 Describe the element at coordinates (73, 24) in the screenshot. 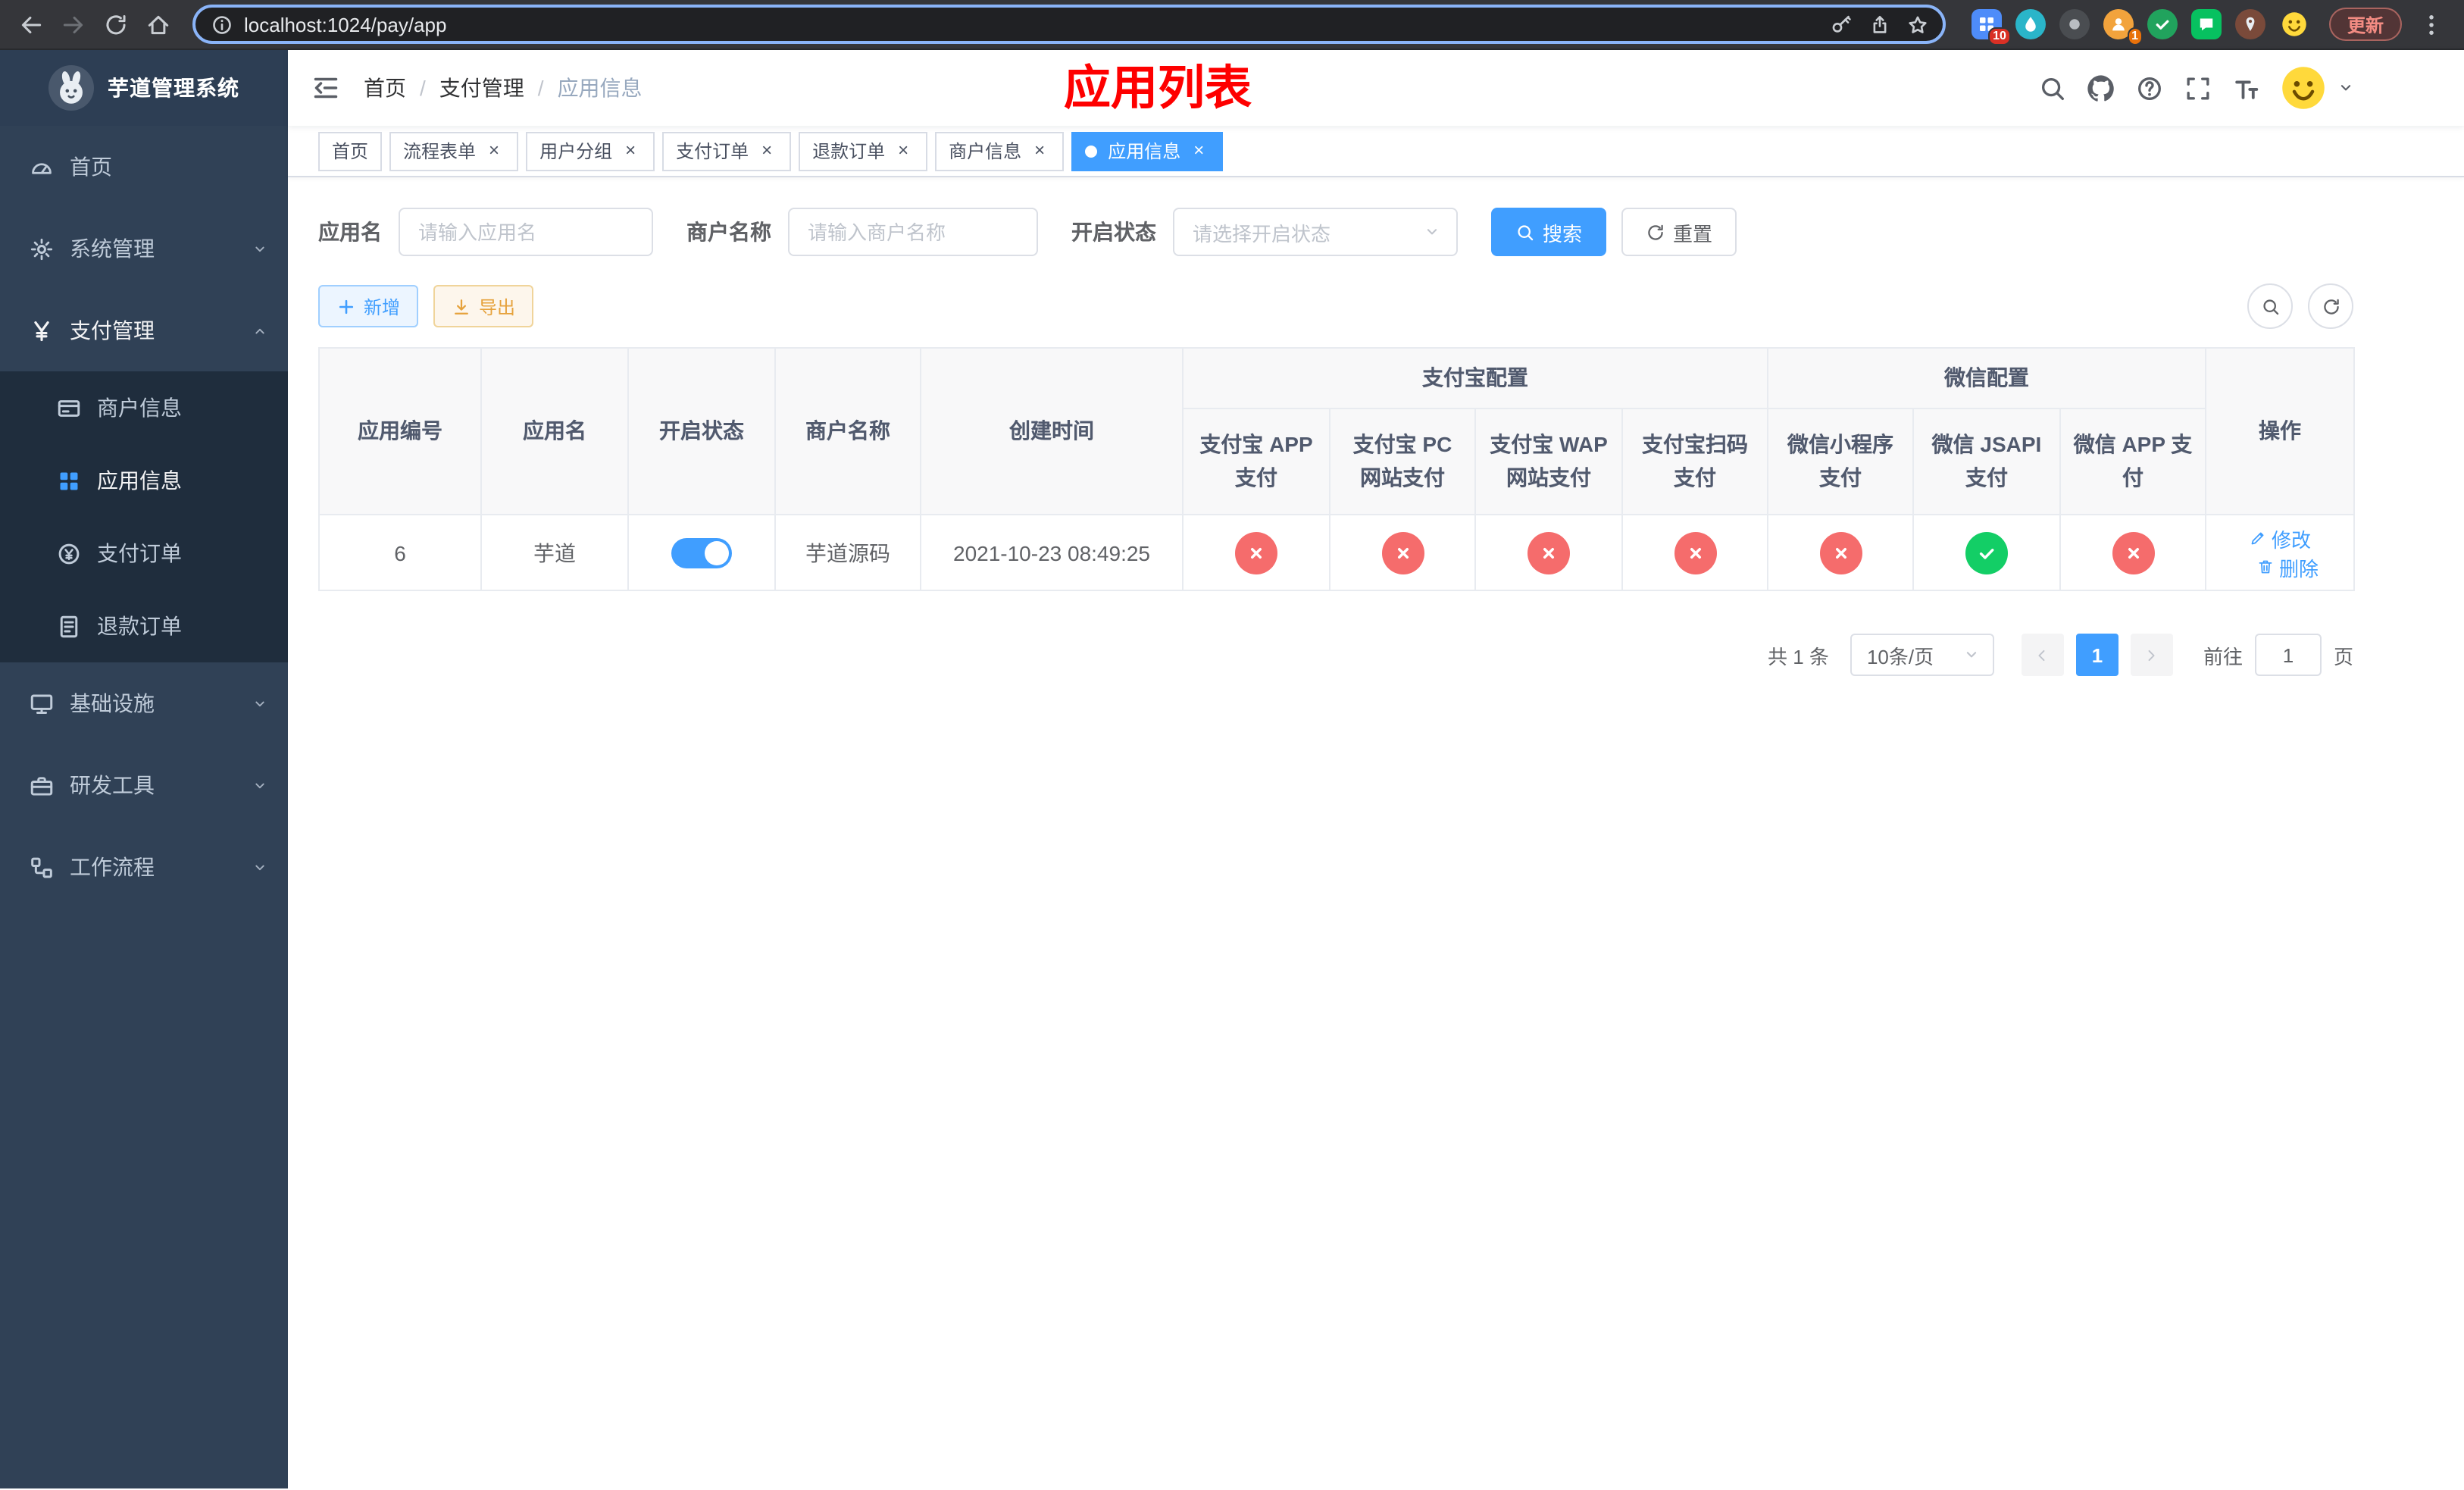

I see `browser-forward-icon` at that location.